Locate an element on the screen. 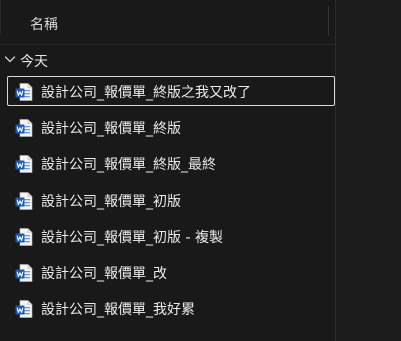 This screenshot has width=401, height=341. file-name: 設計公司_報價單_初版 is located at coordinates (111, 202).